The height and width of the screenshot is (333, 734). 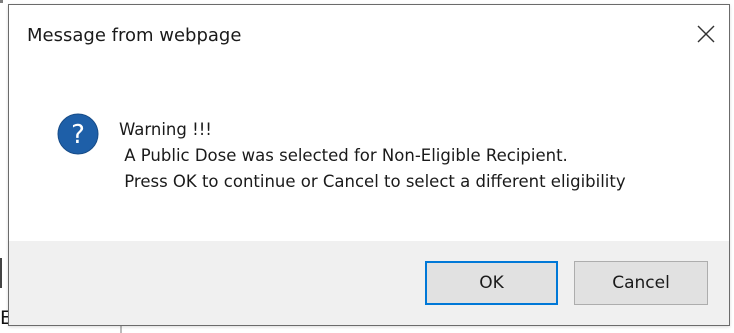 I want to click on message-line-warning: Warning !!!, so click(x=165, y=129).